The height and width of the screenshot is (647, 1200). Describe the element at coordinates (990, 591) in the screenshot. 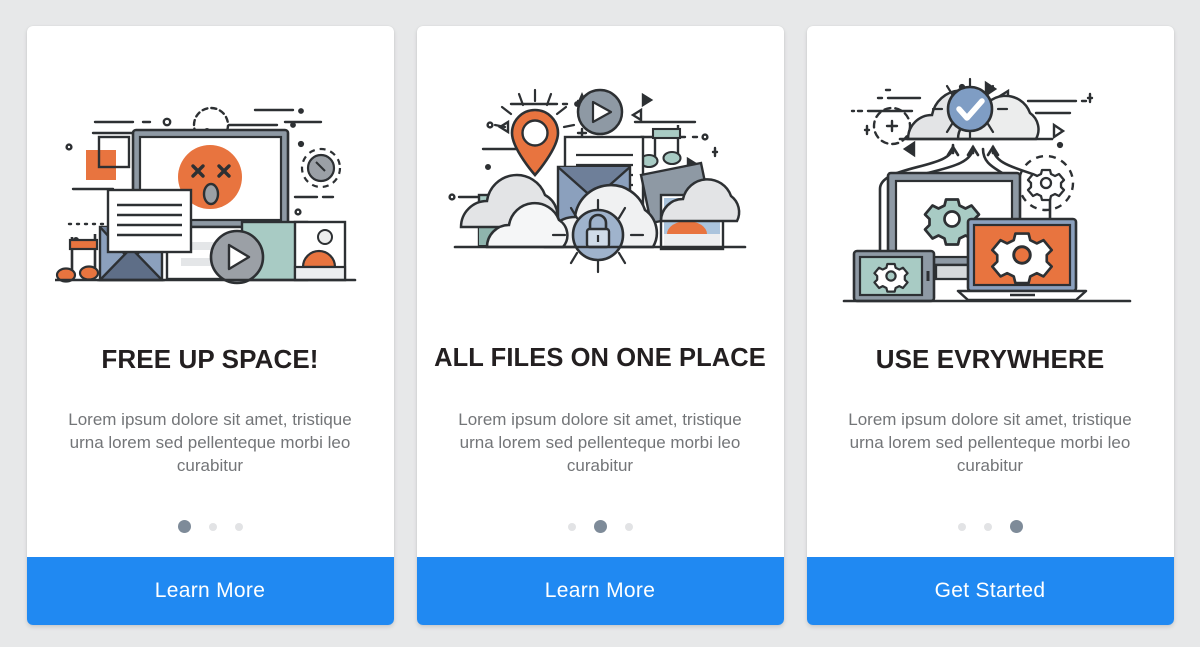

I see `get-started-button: Get Started` at that location.